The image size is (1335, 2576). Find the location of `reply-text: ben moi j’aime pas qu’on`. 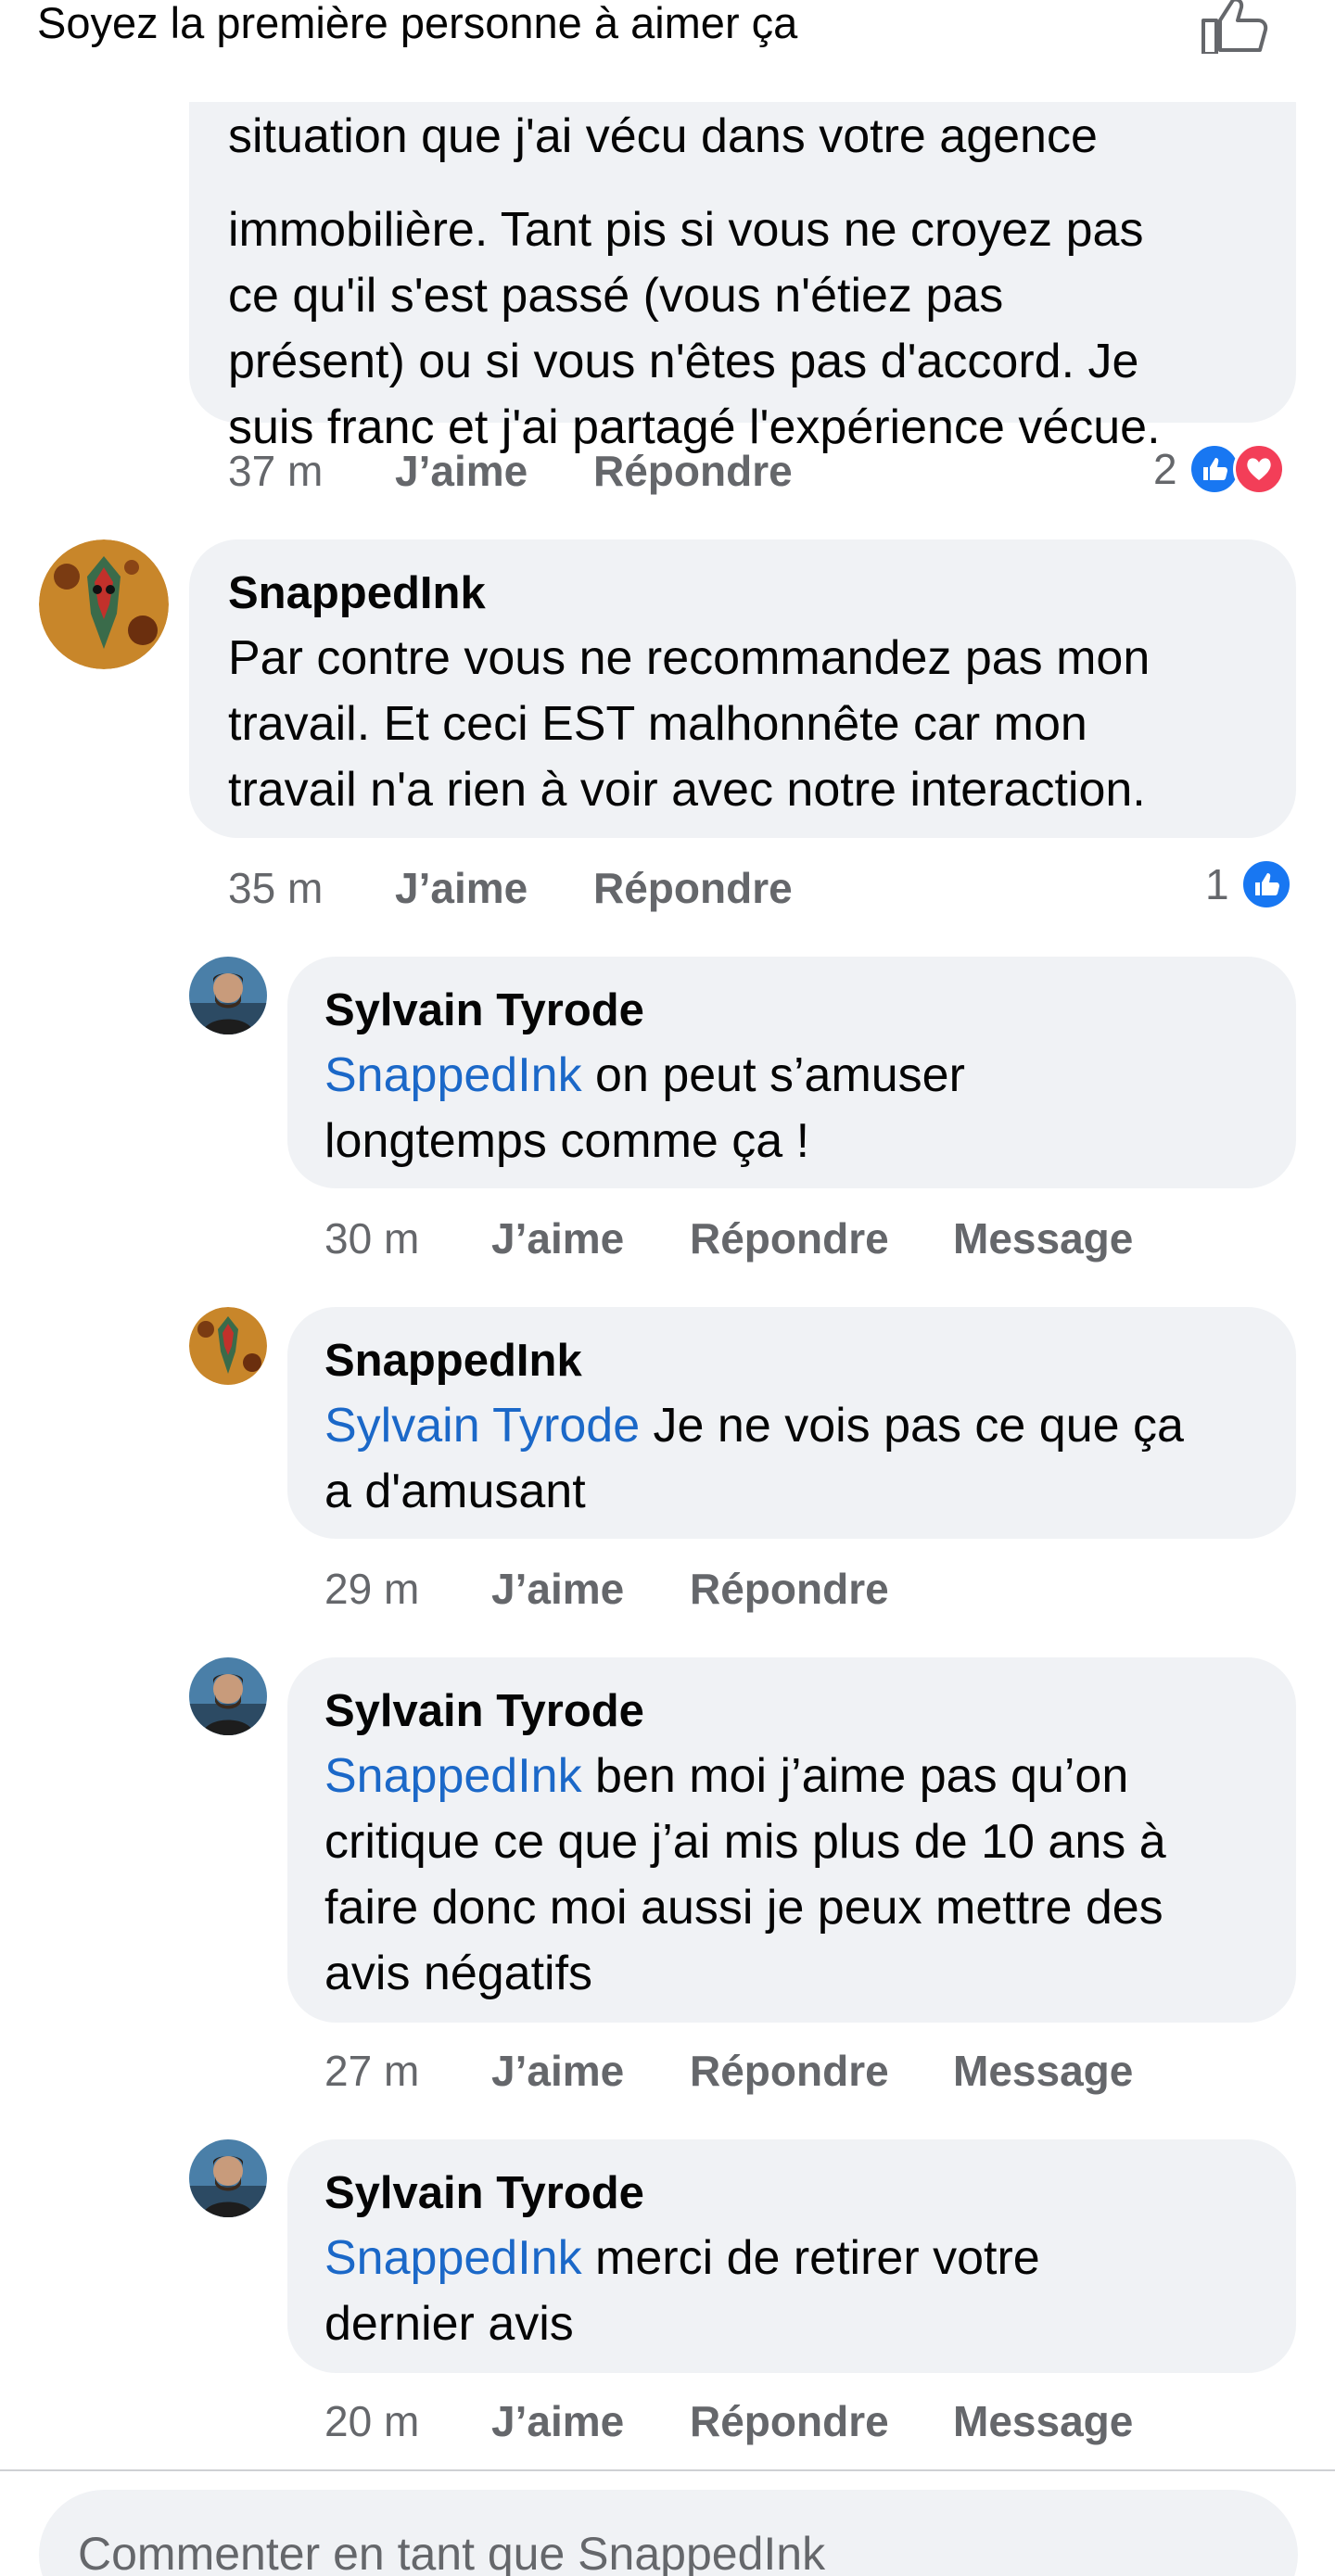

reply-text: ben moi j’aime pas qu’on is located at coordinates (855, 1776).